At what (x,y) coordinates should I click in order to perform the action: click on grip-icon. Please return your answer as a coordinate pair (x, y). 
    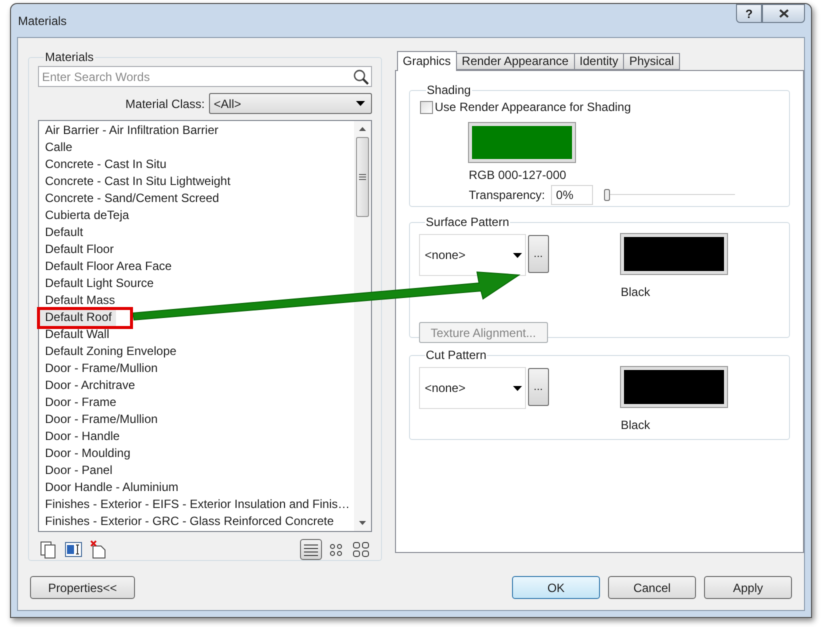
    Looking at the image, I should click on (362, 177).